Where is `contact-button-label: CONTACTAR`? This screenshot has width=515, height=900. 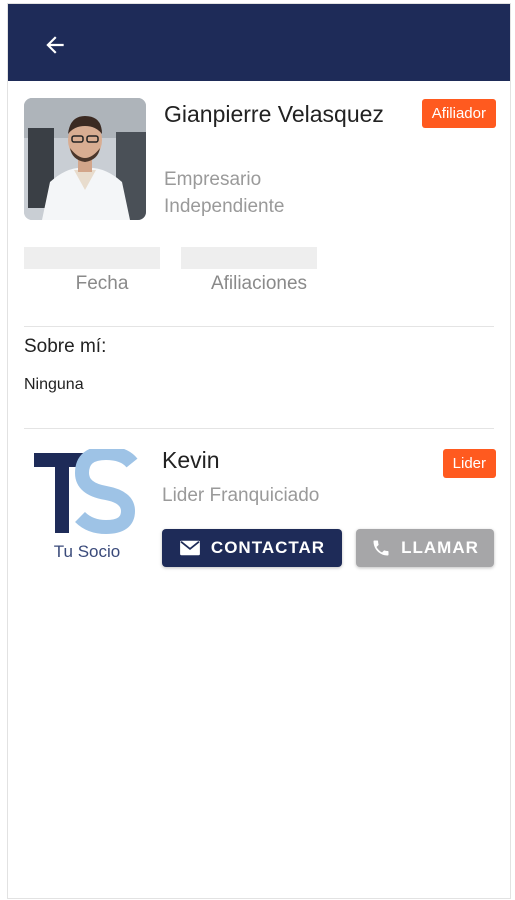
contact-button-label: CONTACTAR is located at coordinates (268, 547).